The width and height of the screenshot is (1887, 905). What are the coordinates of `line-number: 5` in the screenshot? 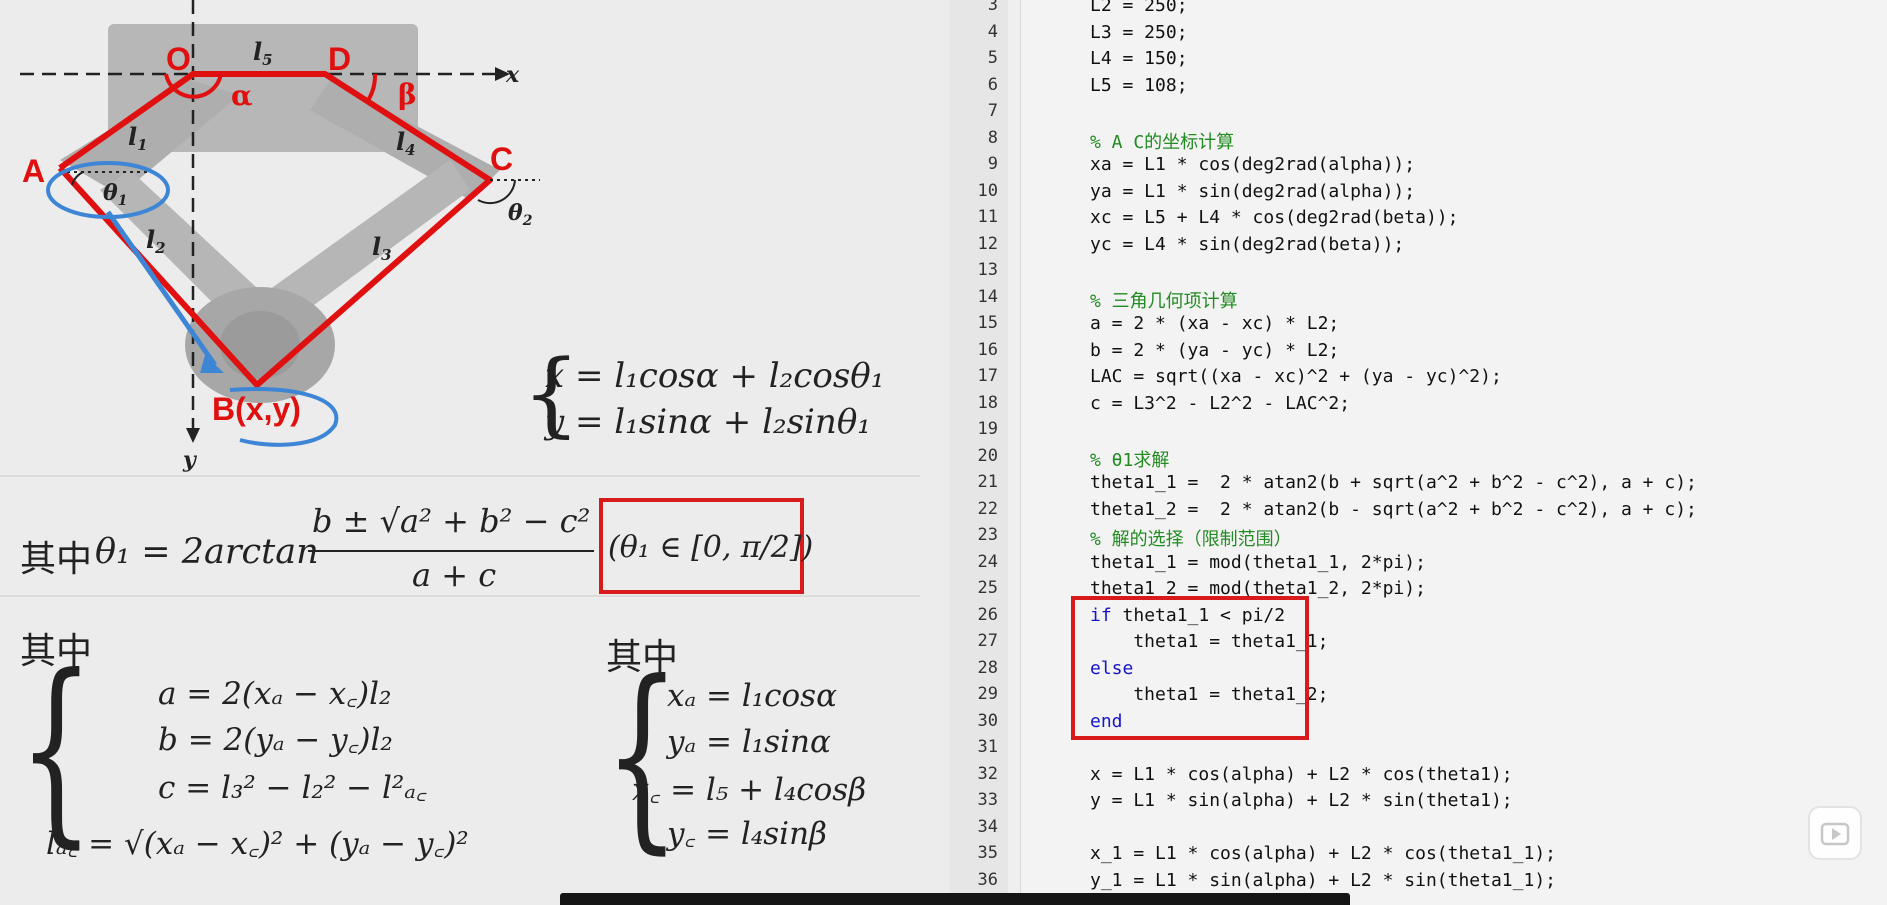 It's located at (992, 58).